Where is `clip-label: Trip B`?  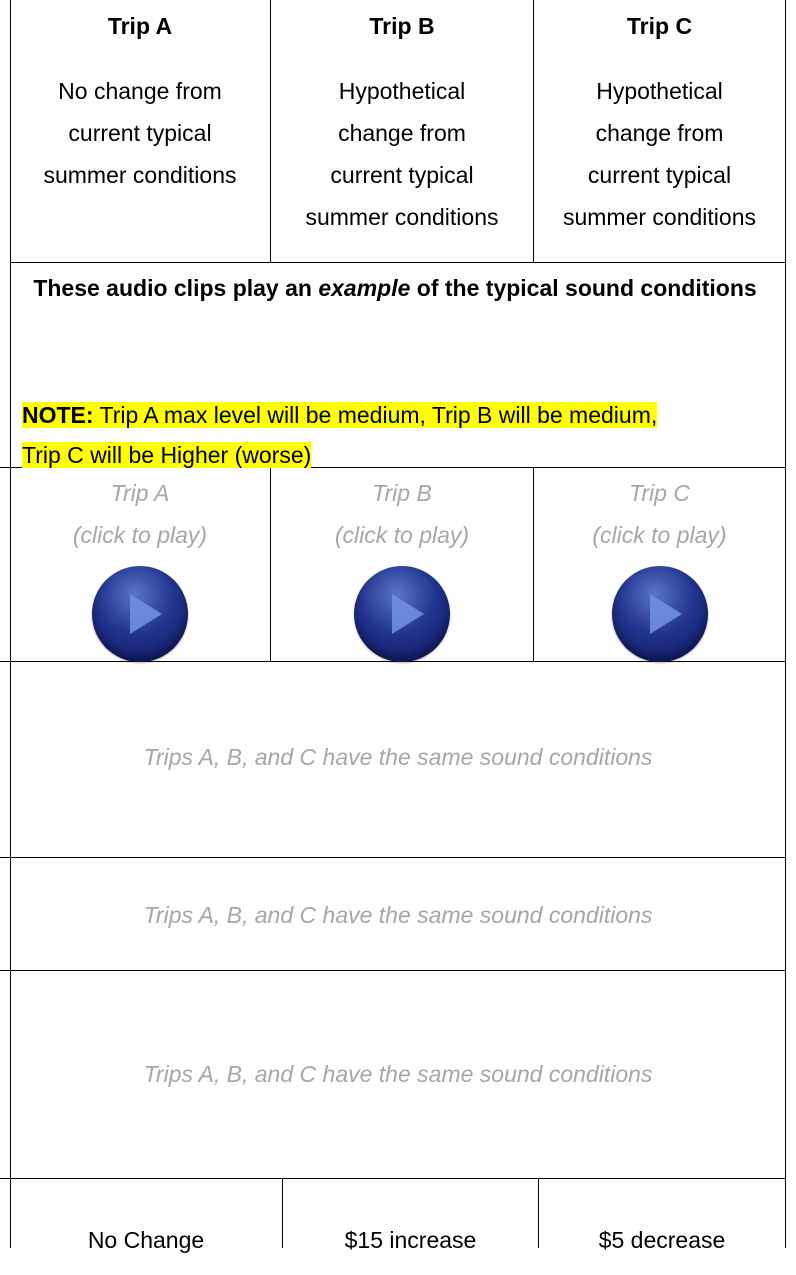 clip-label: Trip B is located at coordinates (402, 493).